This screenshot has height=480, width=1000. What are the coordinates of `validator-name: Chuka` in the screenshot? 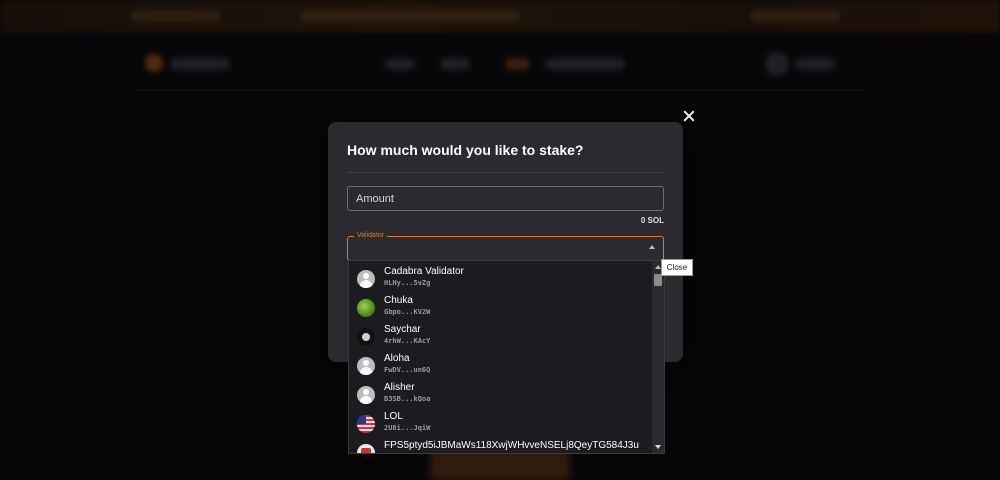 It's located at (398, 300).